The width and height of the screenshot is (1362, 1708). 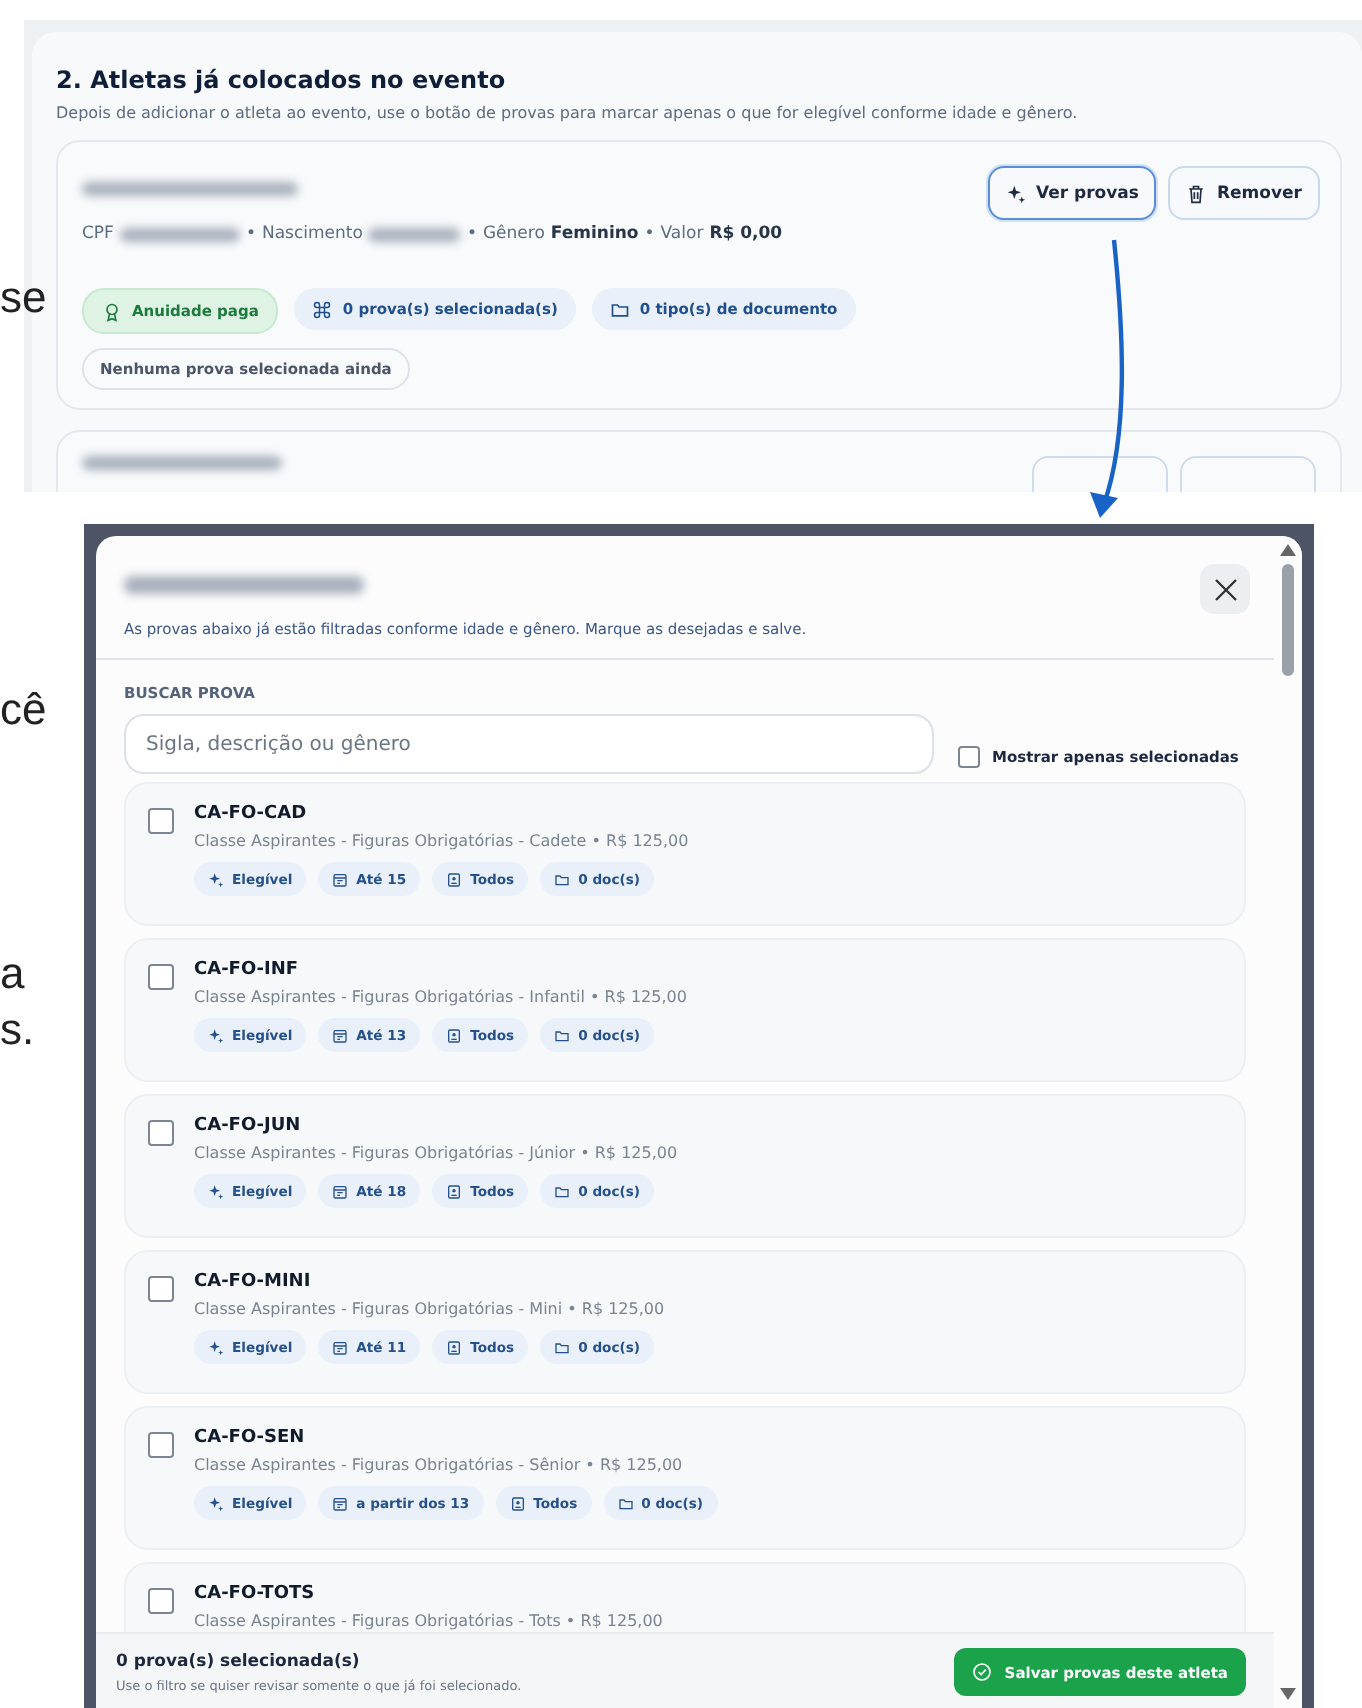 I want to click on event-code: CA-FO-INF, so click(x=247, y=970).